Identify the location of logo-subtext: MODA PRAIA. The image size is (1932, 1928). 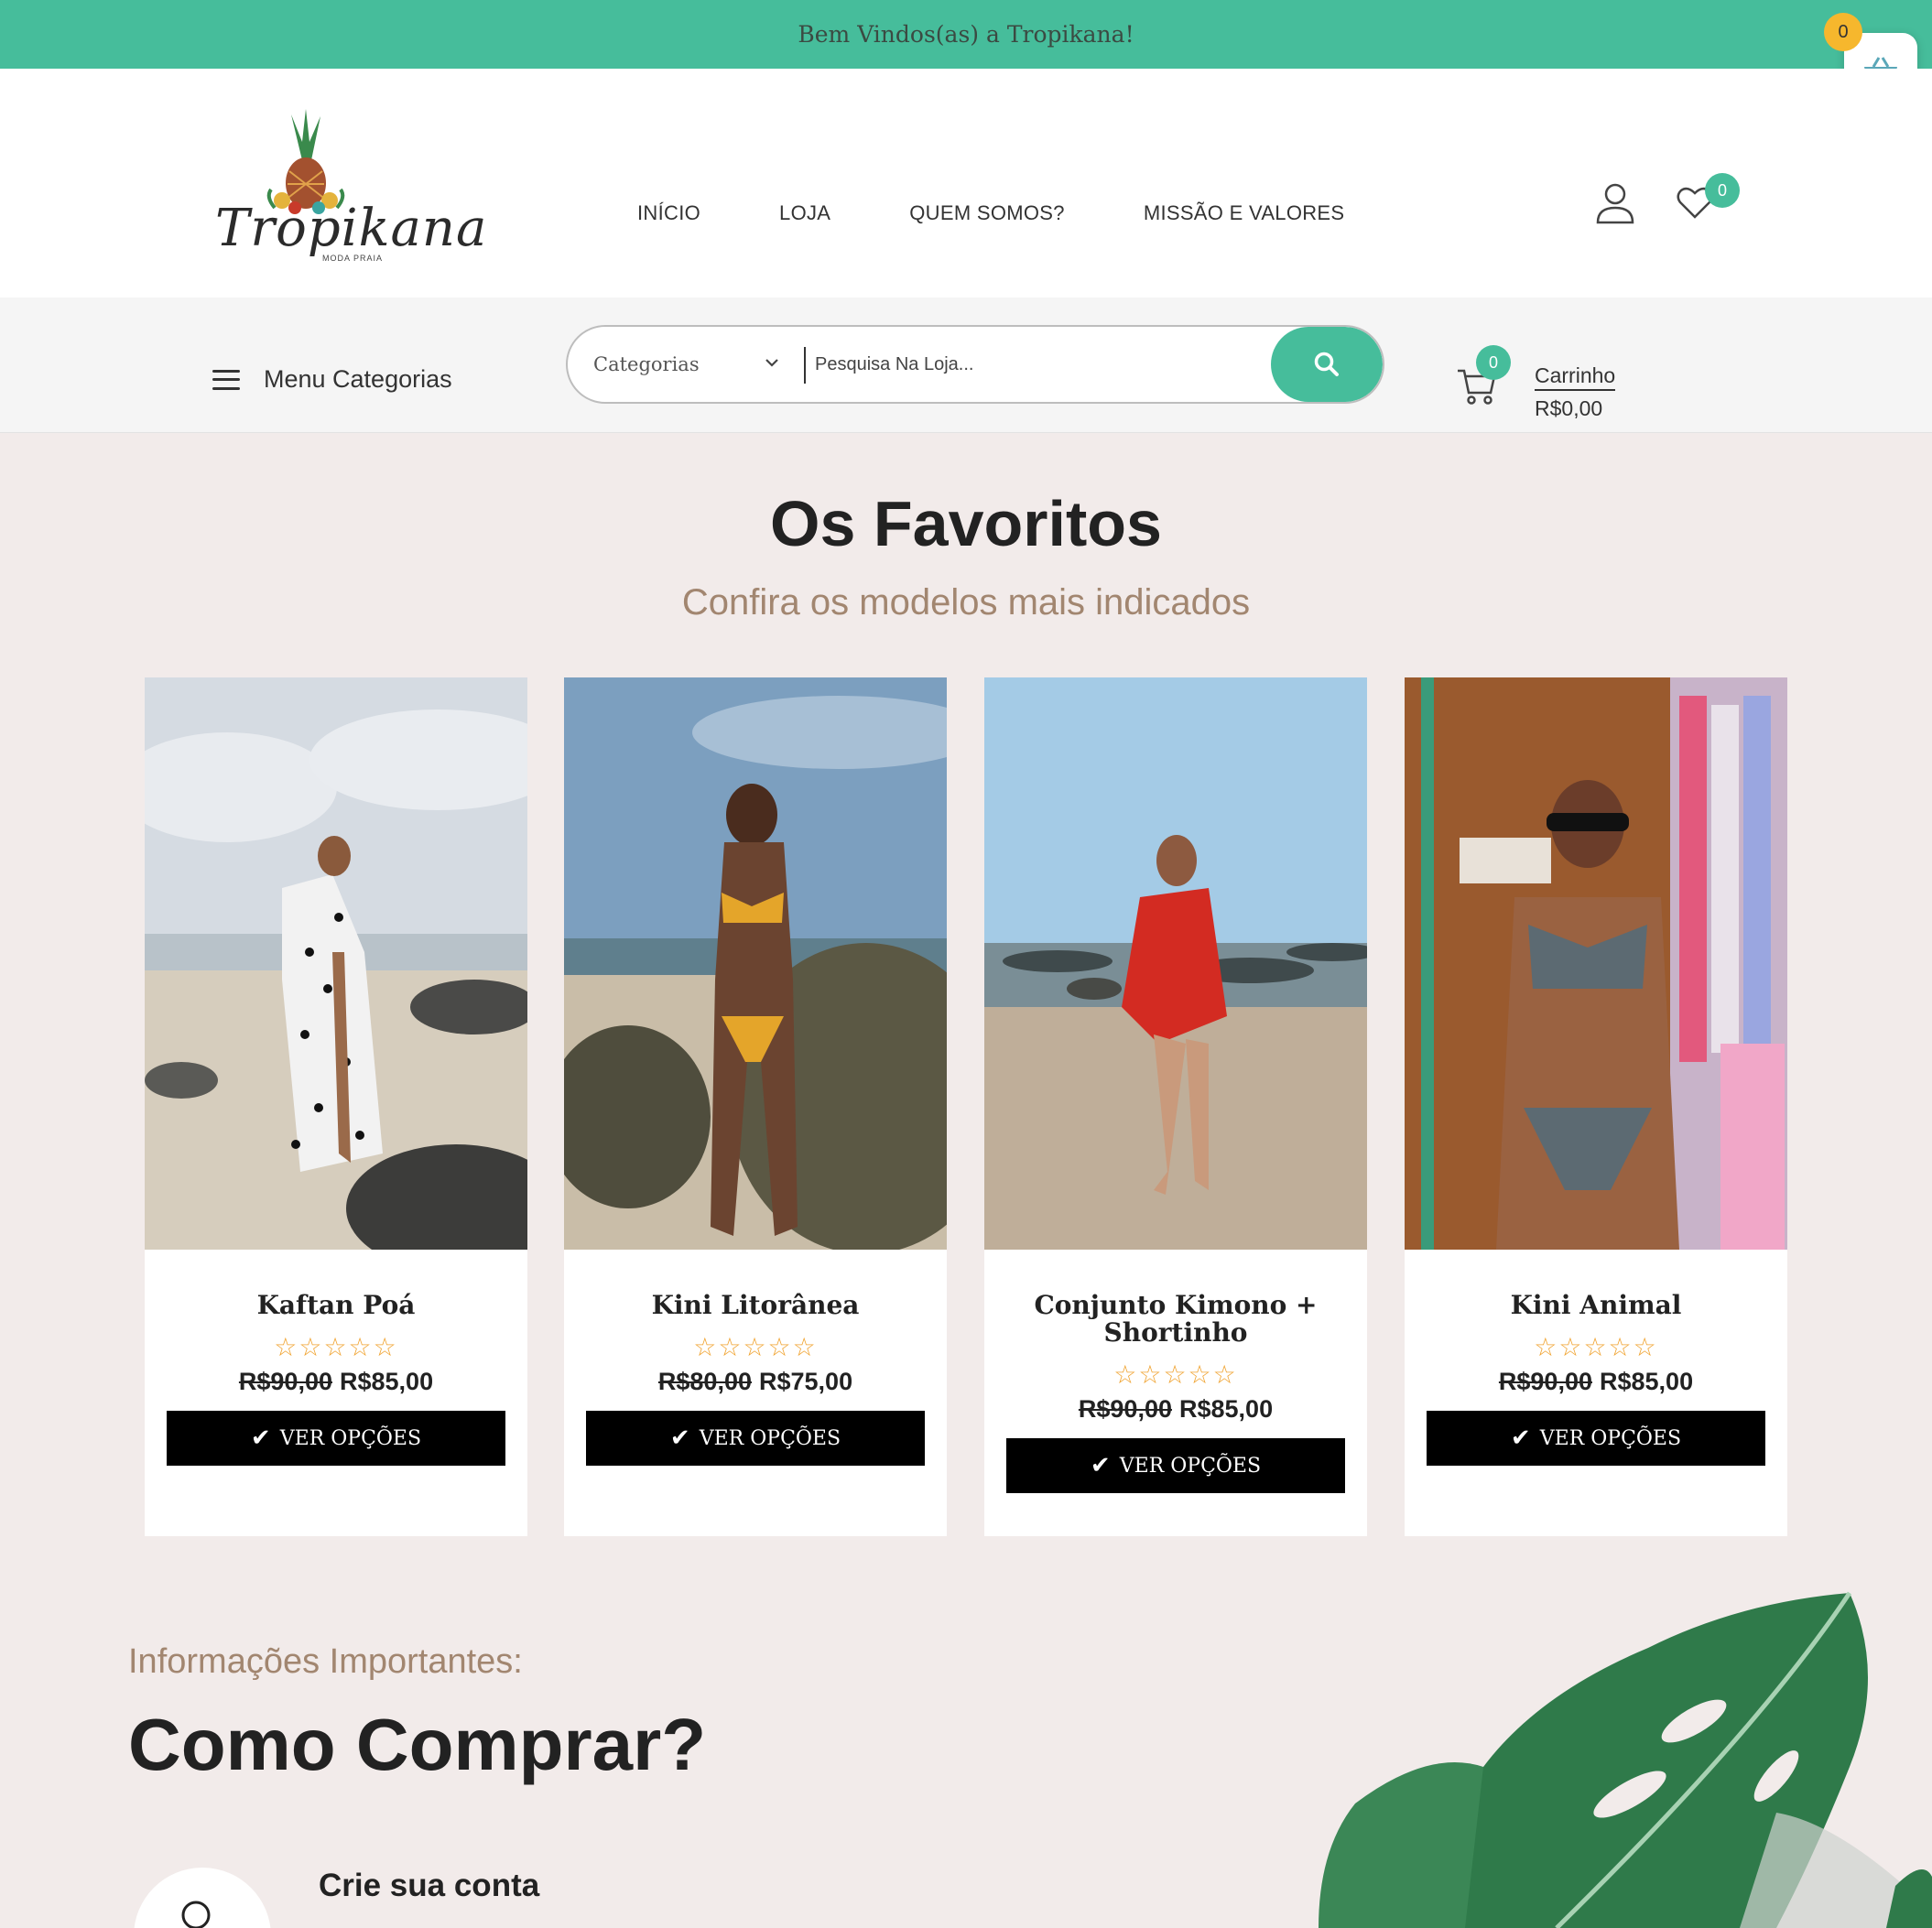
(353, 258).